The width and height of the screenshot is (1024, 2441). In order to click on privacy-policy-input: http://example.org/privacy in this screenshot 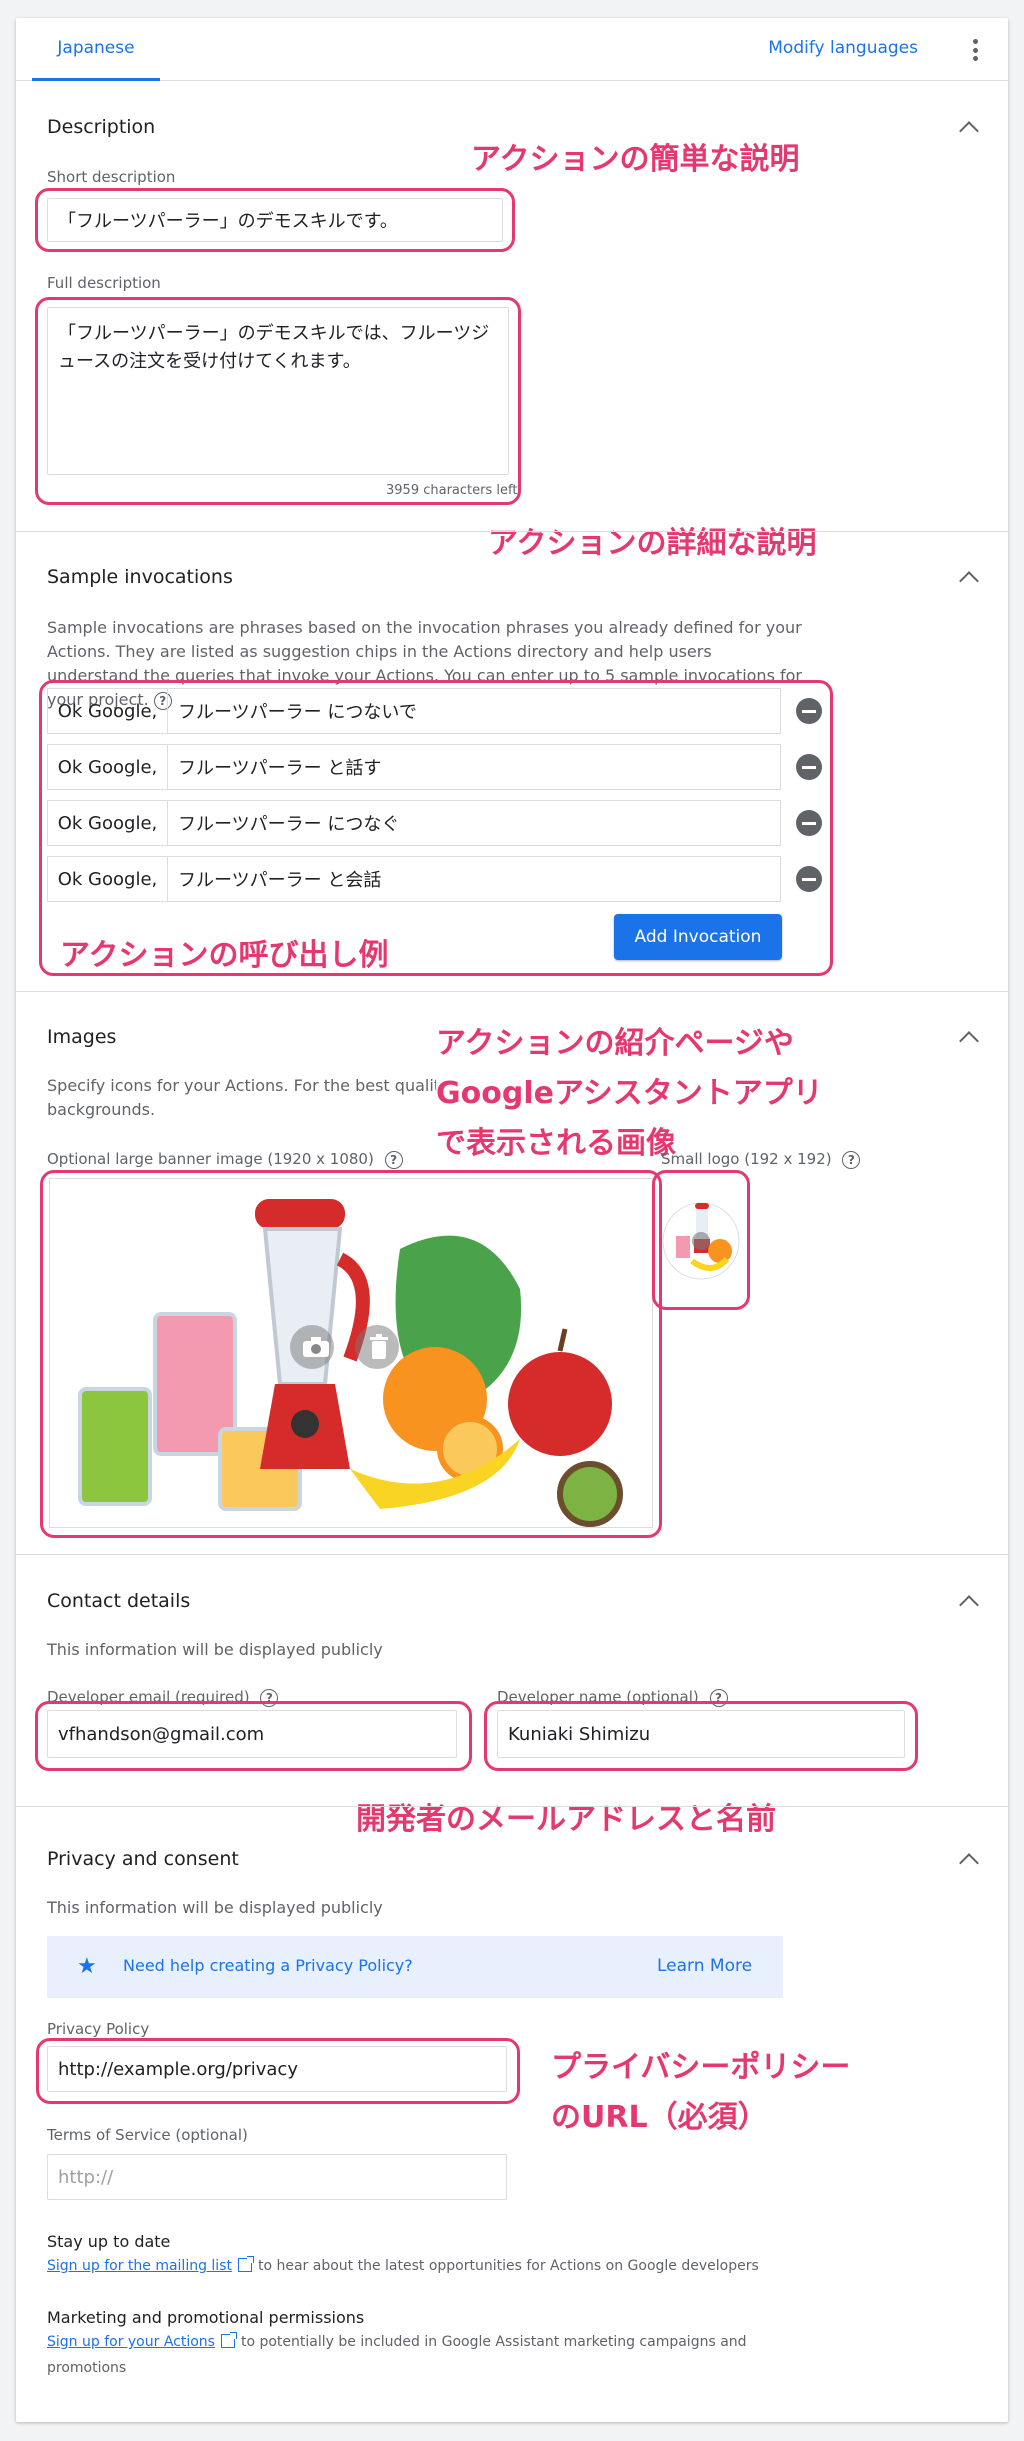, I will do `click(277, 2069)`.